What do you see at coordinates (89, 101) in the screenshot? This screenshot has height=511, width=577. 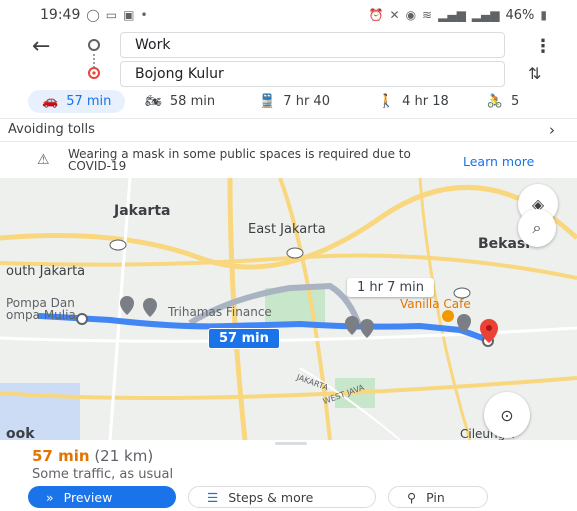 I see `mode-driving-label: 57 min` at bounding box center [89, 101].